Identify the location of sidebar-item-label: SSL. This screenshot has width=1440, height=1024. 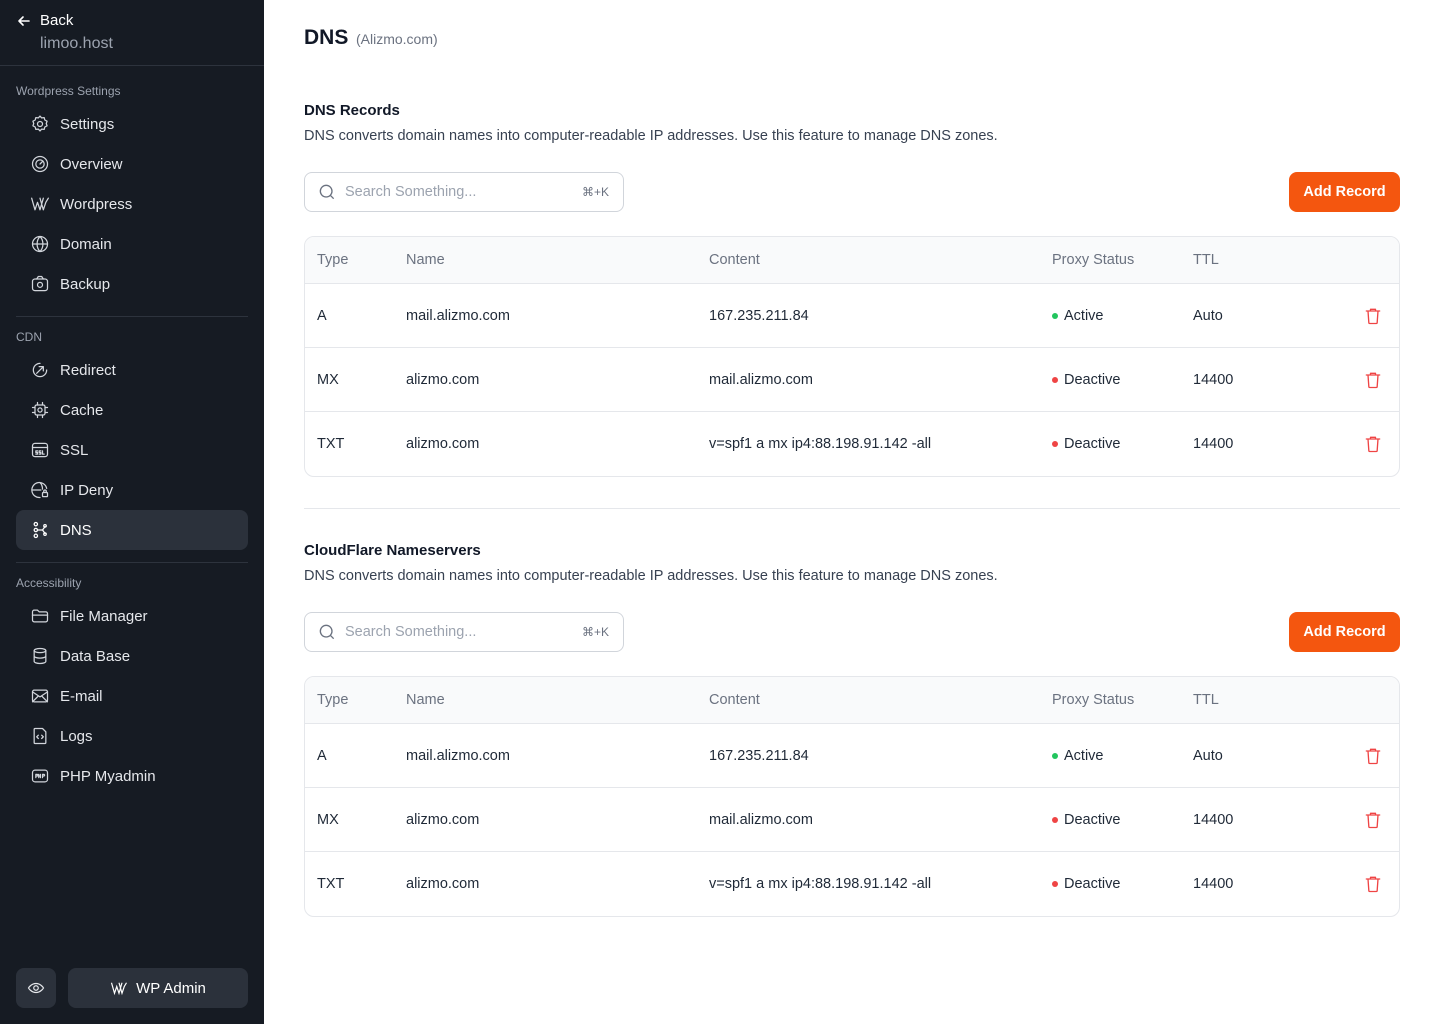
(74, 450).